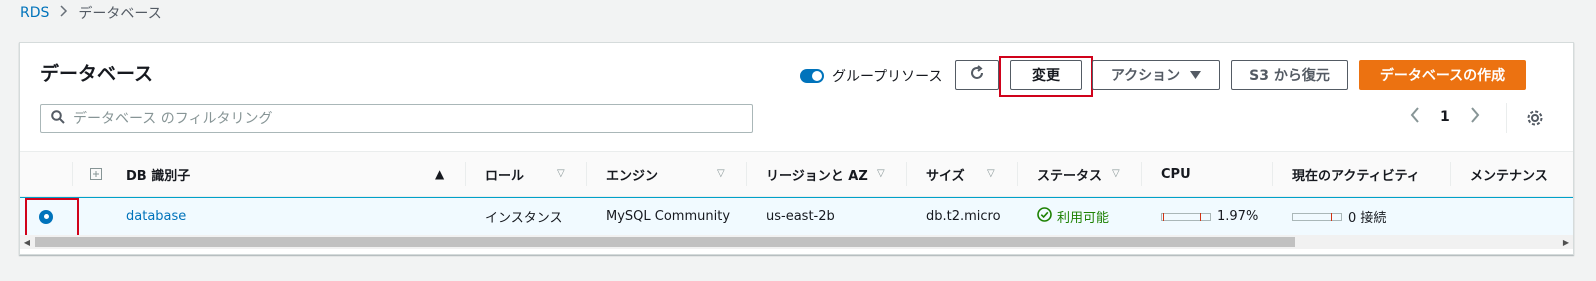  What do you see at coordinates (1196, 75) in the screenshot?
I see `caret-down-icon` at bounding box center [1196, 75].